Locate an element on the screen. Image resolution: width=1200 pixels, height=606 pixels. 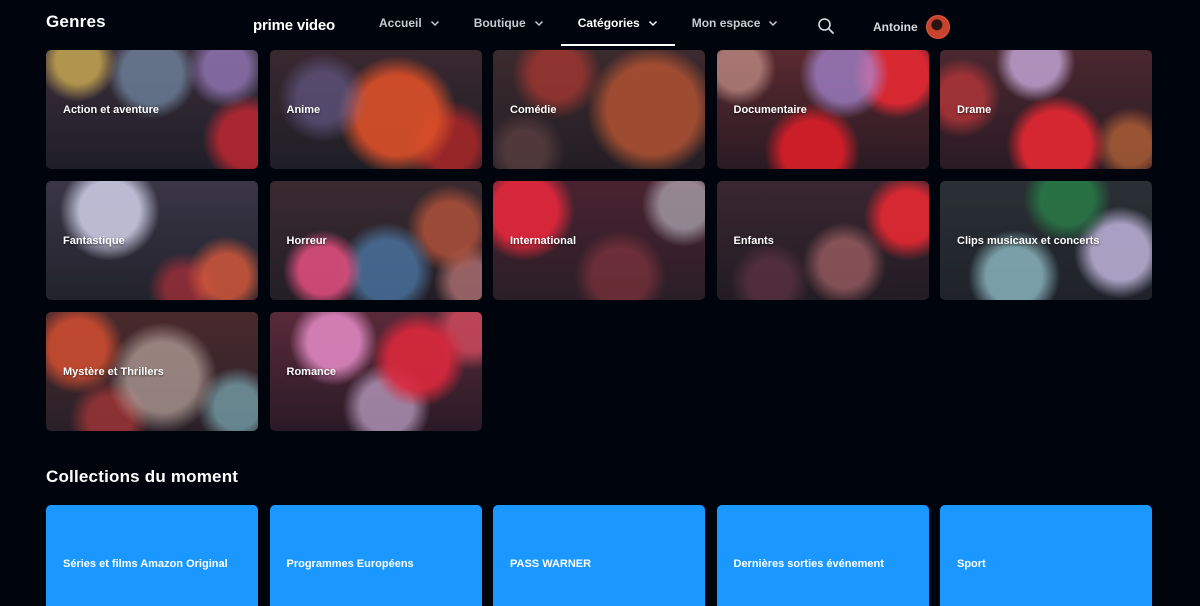
collections-heading: Collections du moment is located at coordinates (142, 476).